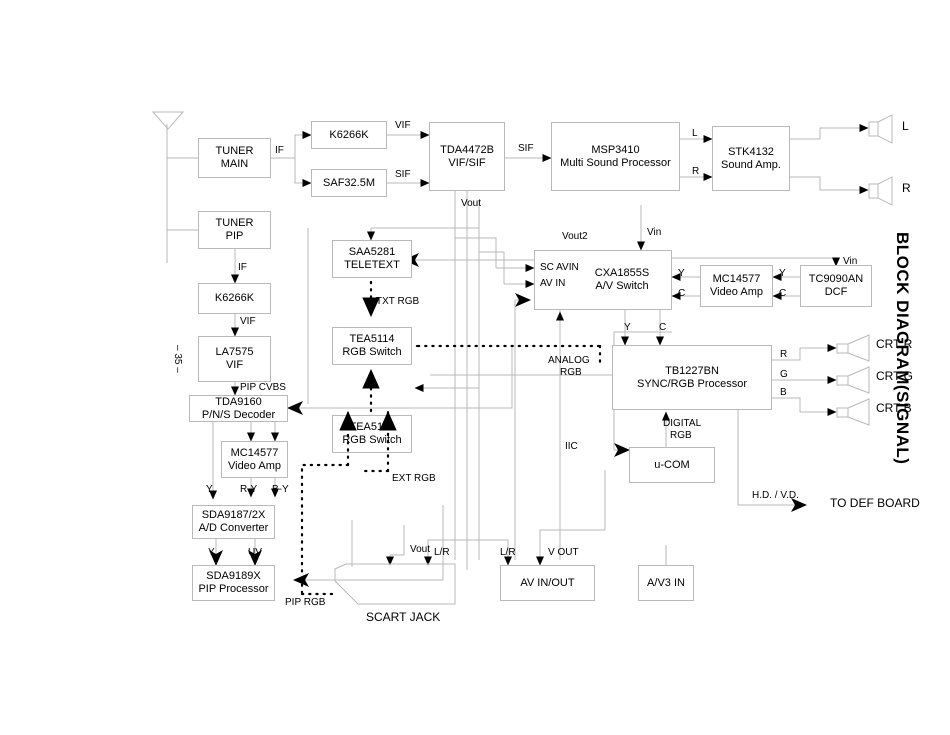  Describe the element at coordinates (836, 279) in the screenshot. I see `block-label-line1: TC9090AN` at that location.